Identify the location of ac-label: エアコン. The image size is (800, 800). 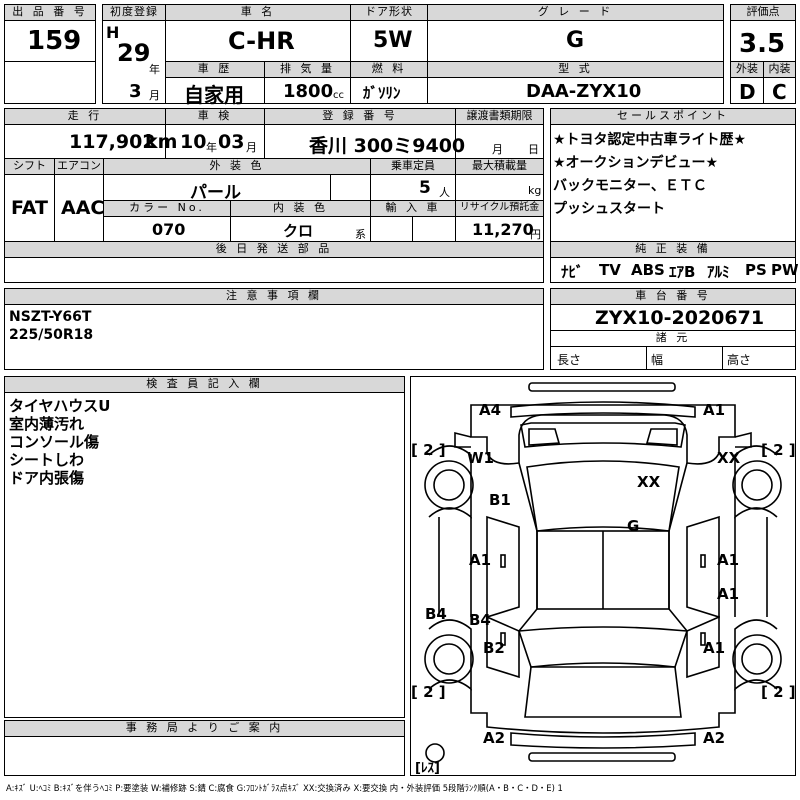
(79, 166).